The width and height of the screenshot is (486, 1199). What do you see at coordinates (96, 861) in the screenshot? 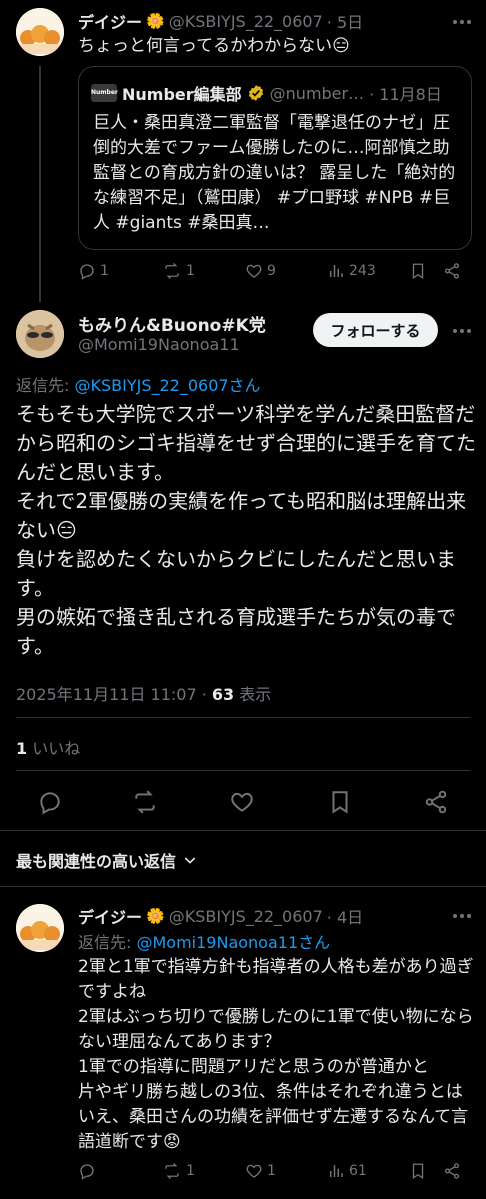
I see `reply-sort-label: 最も関連性の高い返信` at bounding box center [96, 861].